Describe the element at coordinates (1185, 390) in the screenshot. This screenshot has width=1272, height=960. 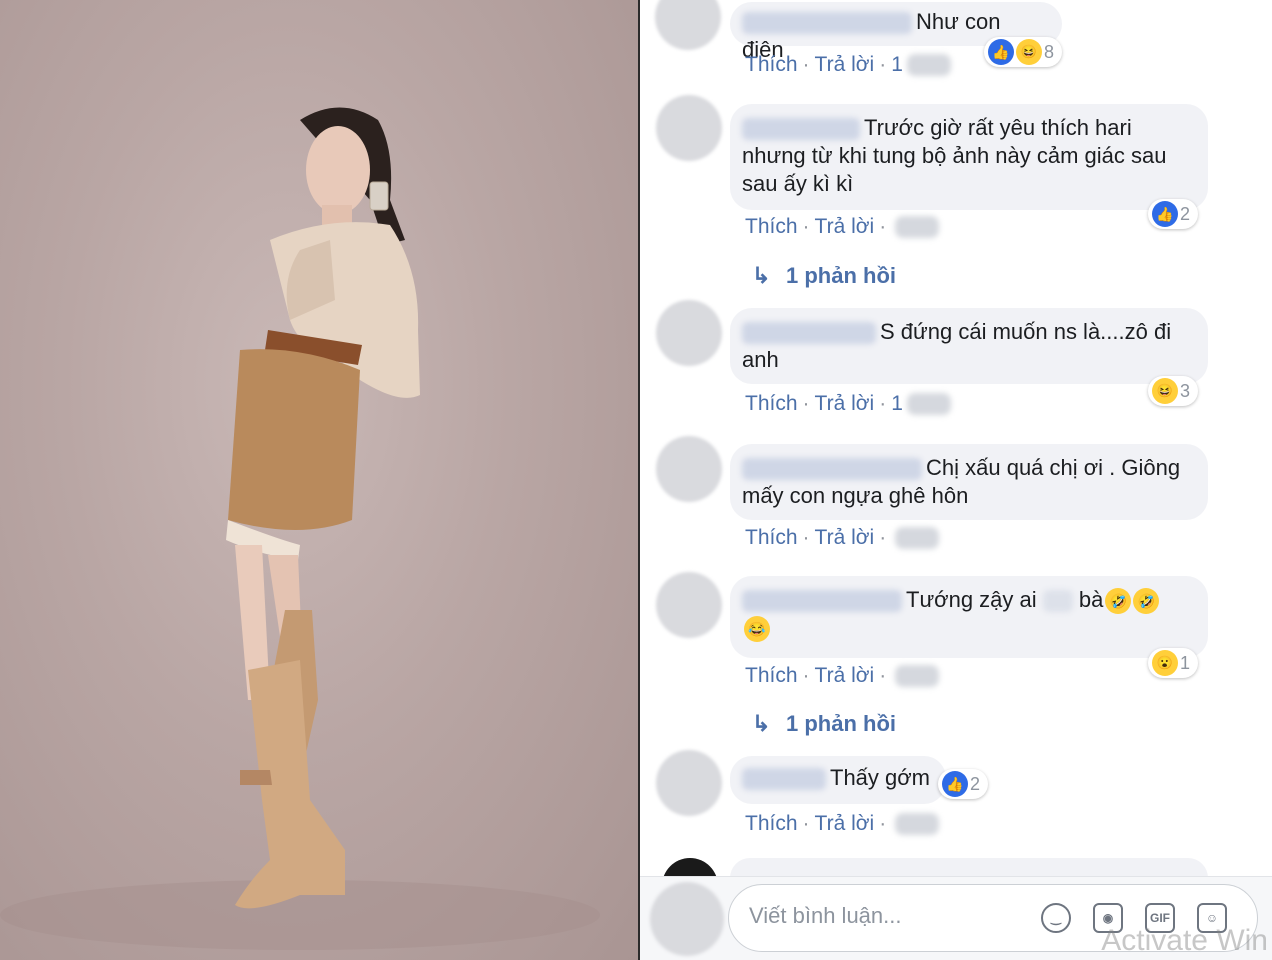
I see `reaction-count: 3` at that location.